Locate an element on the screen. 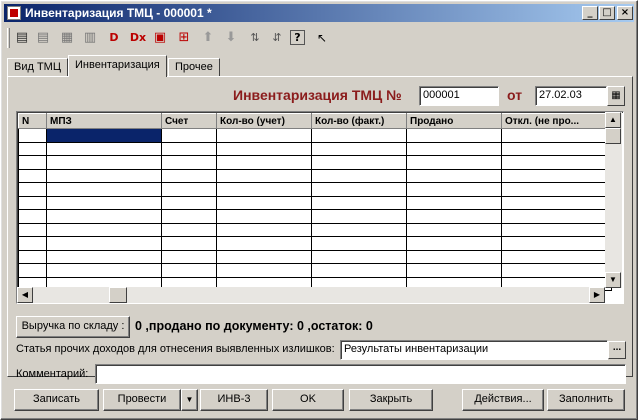 The height and width of the screenshot is (420, 638). copy-row-icon: ▤ is located at coordinates (43, 38).